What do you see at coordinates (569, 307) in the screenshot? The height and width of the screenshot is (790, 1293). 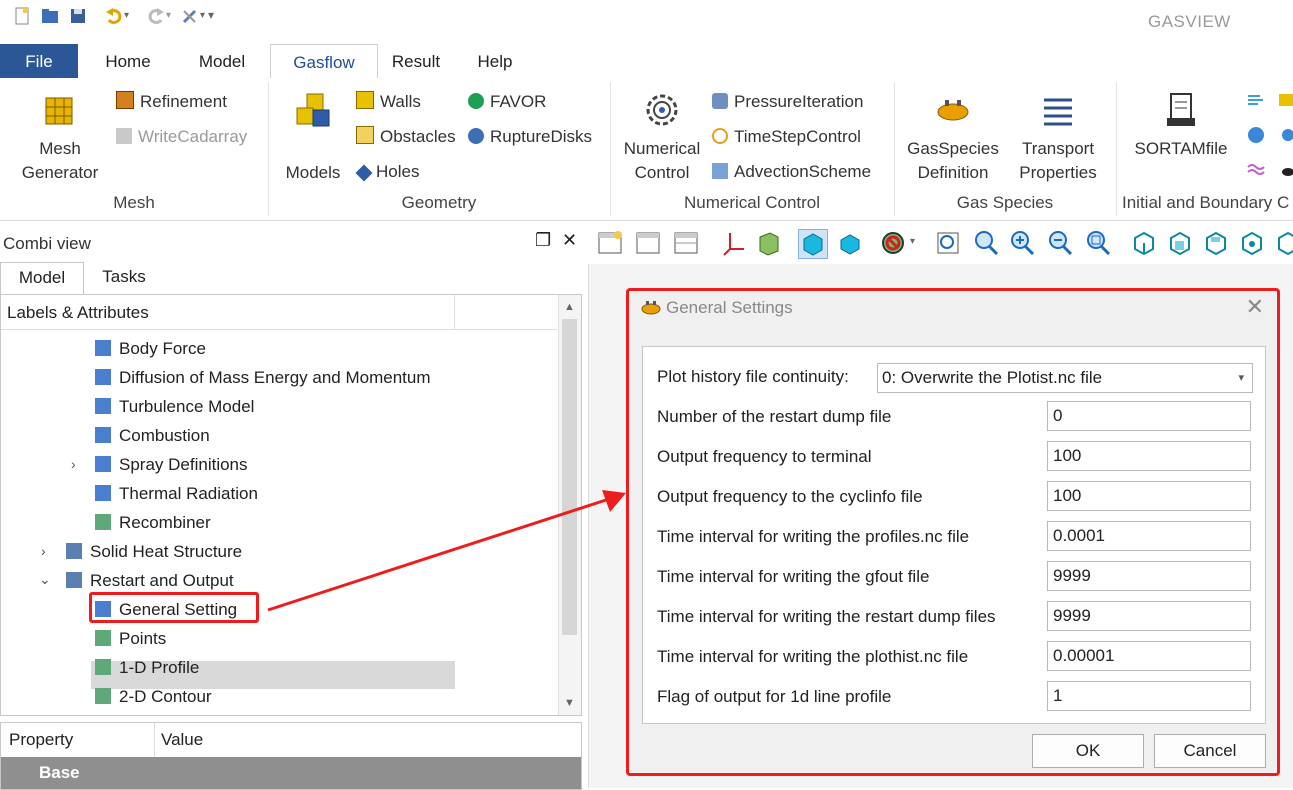 I see `scroll-up-icon: ▲` at bounding box center [569, 307].